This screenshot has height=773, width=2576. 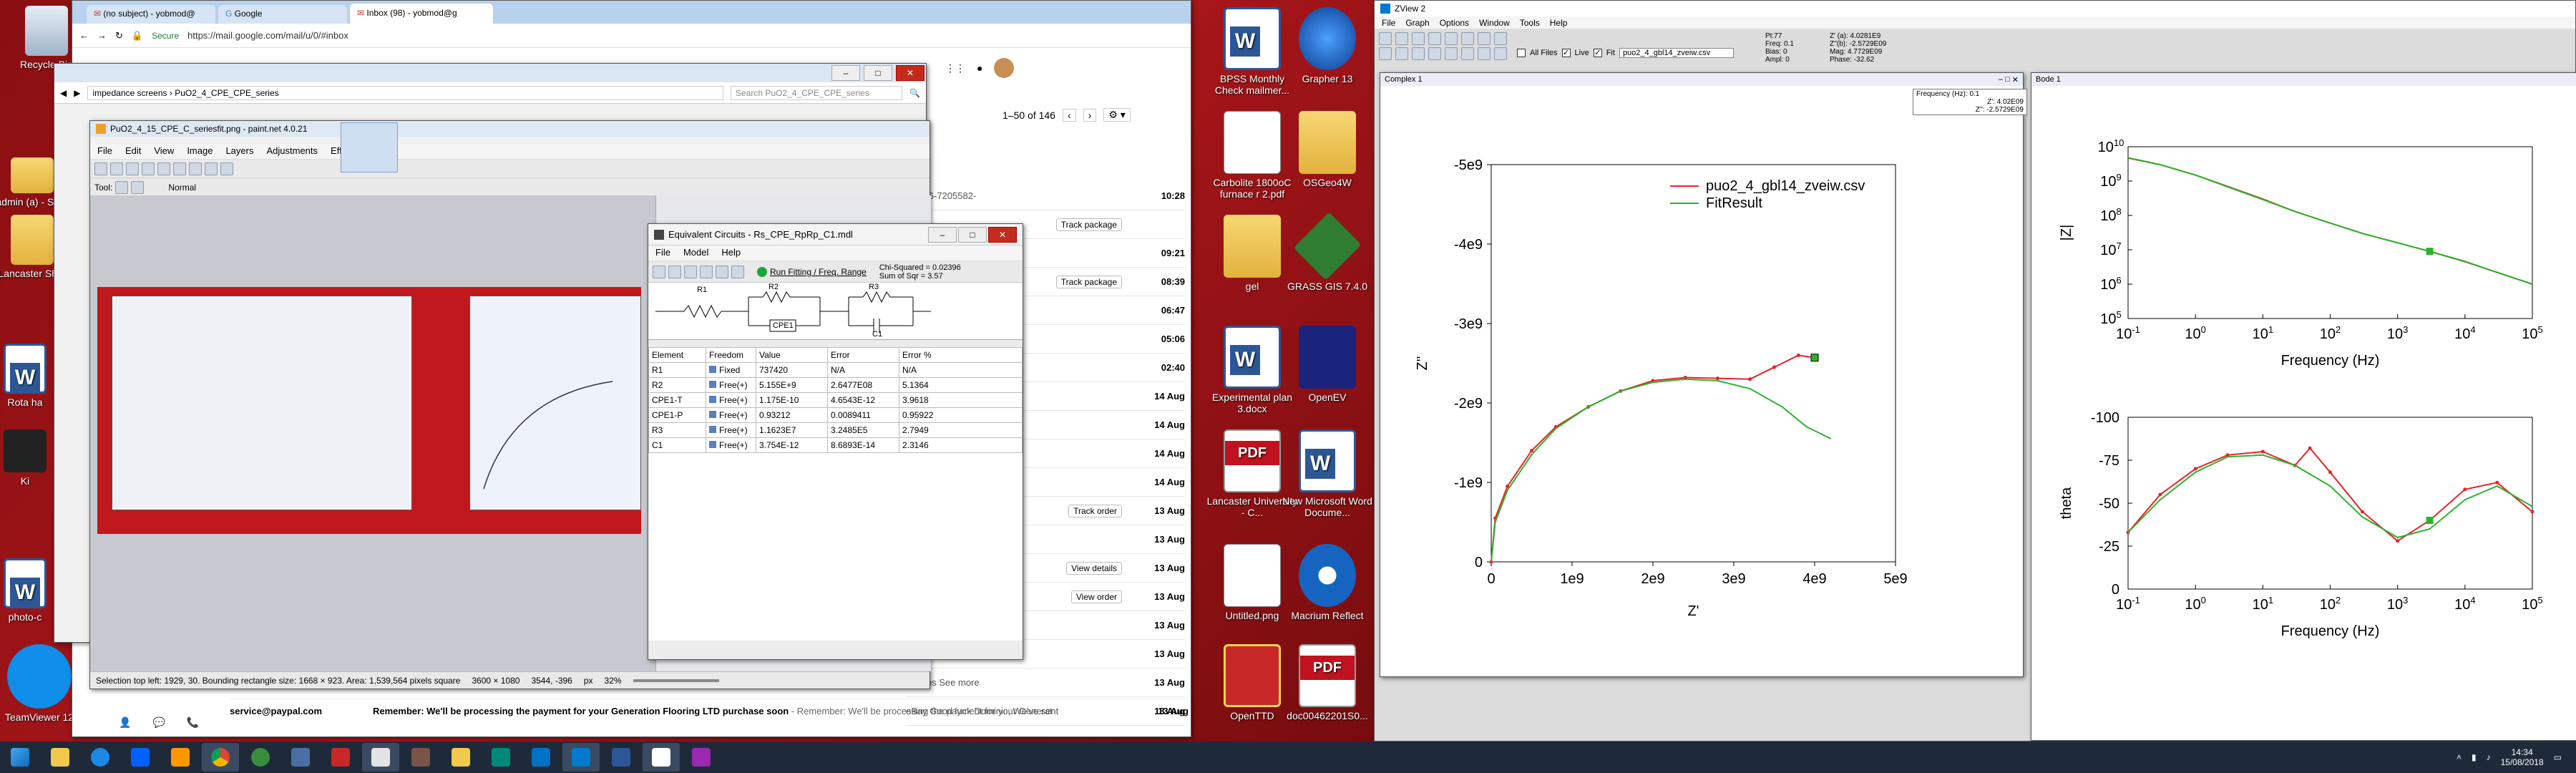 What do you see at coordinates (195, 168) in the screenshot?
I see `paste-icon` at bounding box center [195, 168].